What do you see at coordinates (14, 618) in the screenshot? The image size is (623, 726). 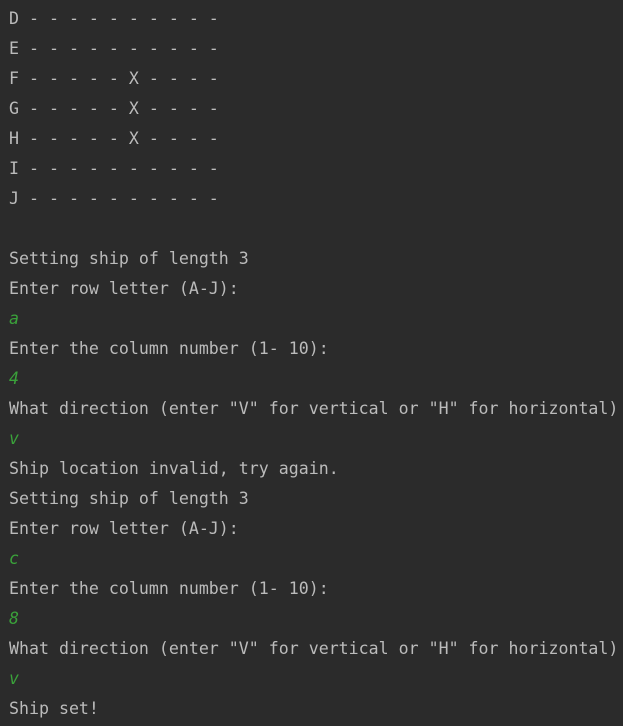 I see `user-input-line: 8` at bounding box center [14, 618].